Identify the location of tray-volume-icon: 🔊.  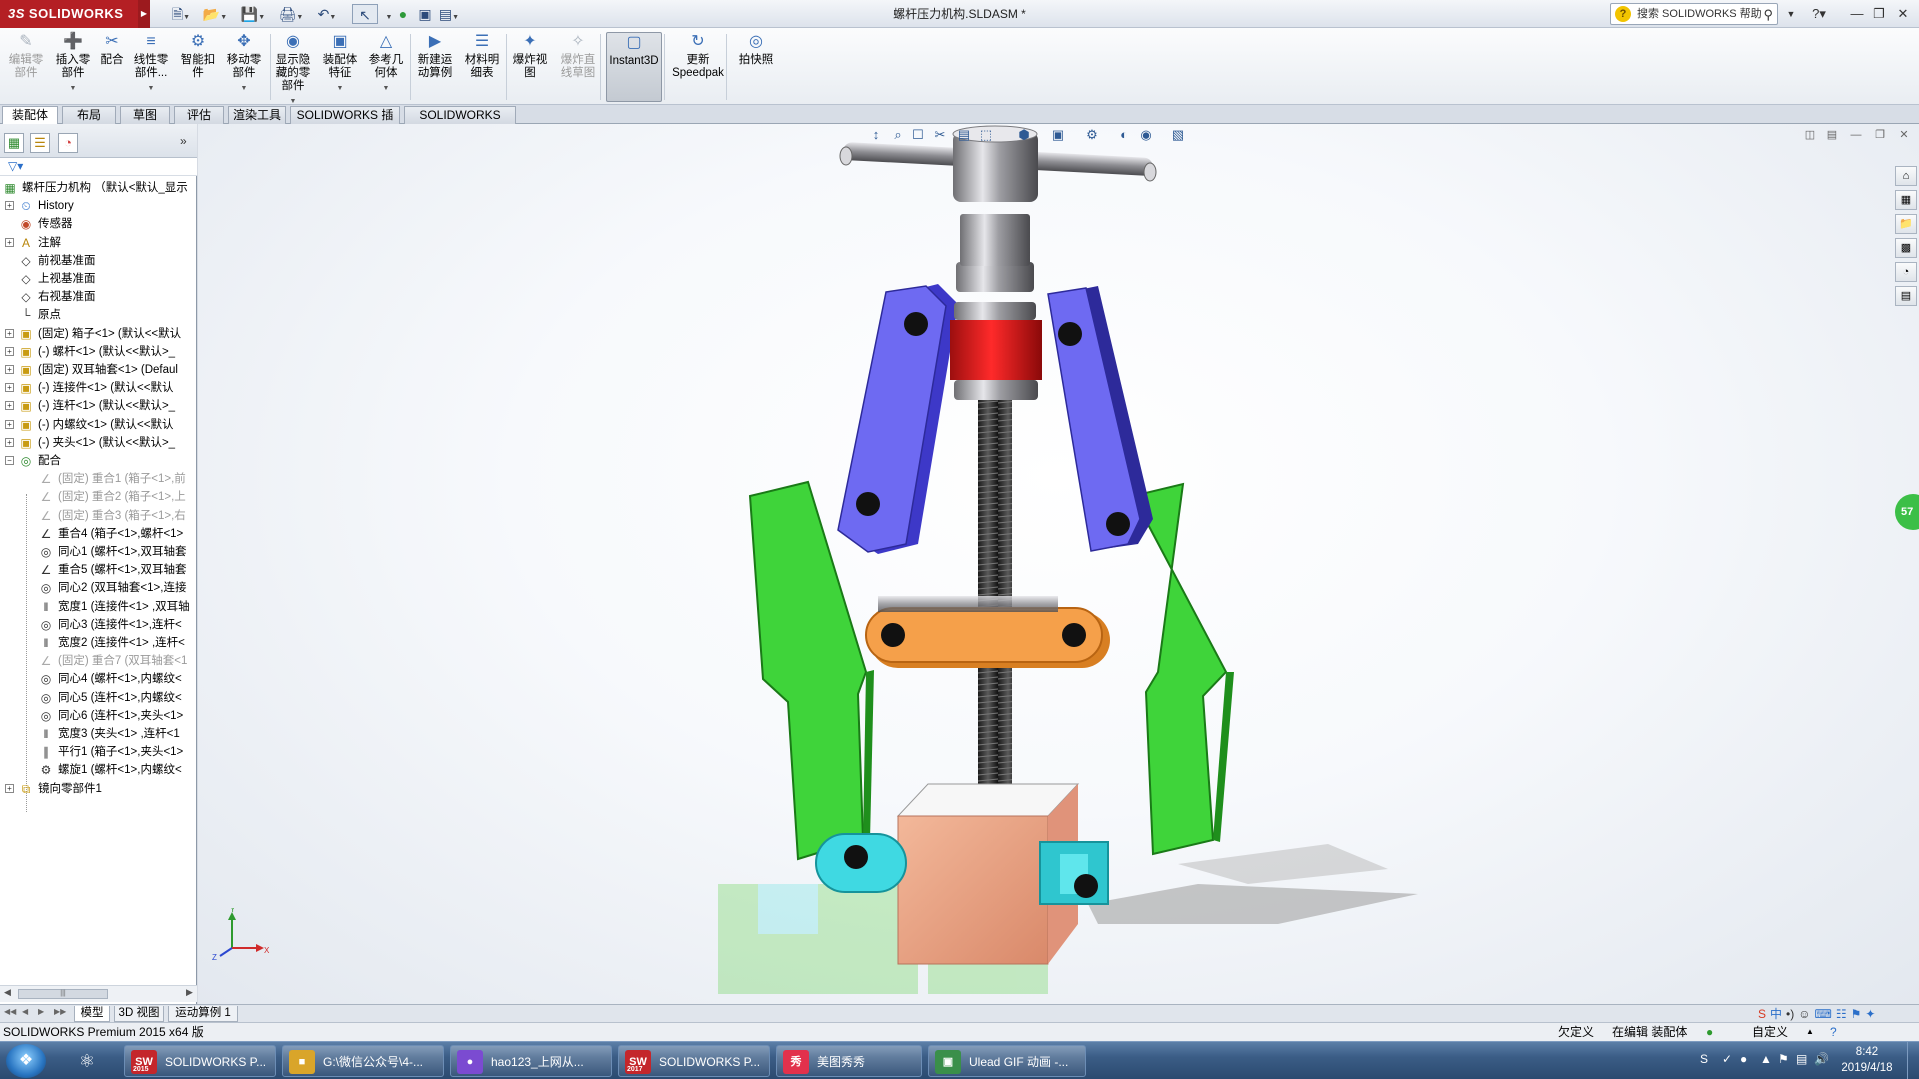
(1821, 1059).